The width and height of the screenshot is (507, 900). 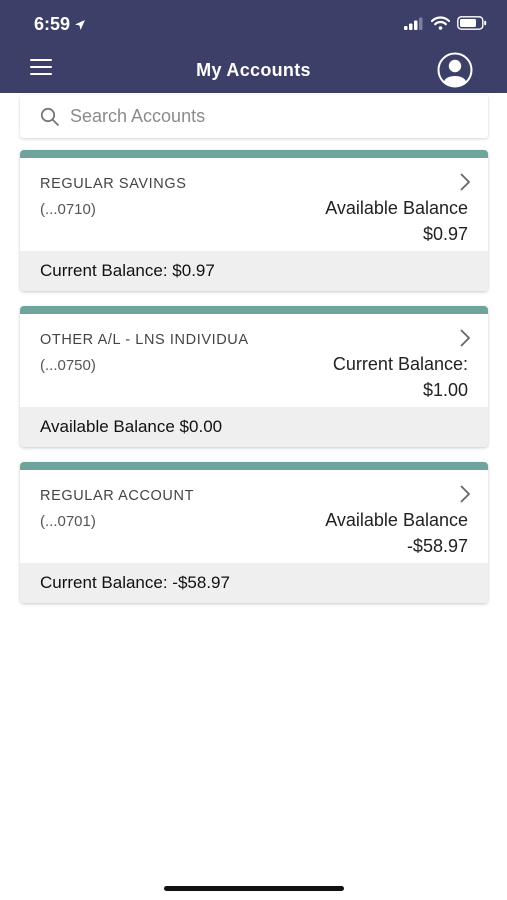 I want to click on search-icon, so click(x=49, y=116).